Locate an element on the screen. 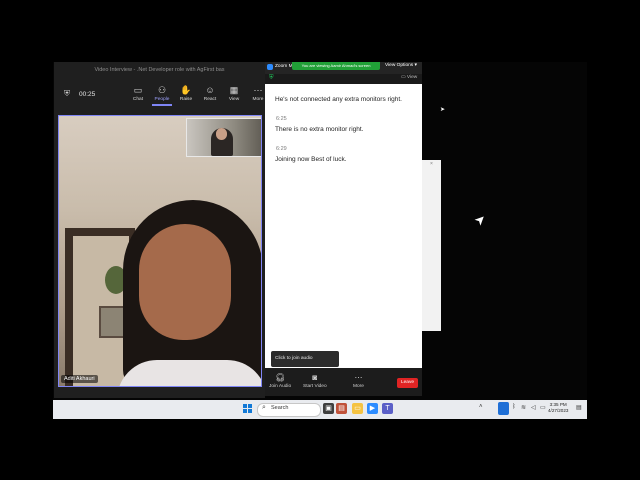  video-off-icon: ◙ is located at coordinates (315, 377).